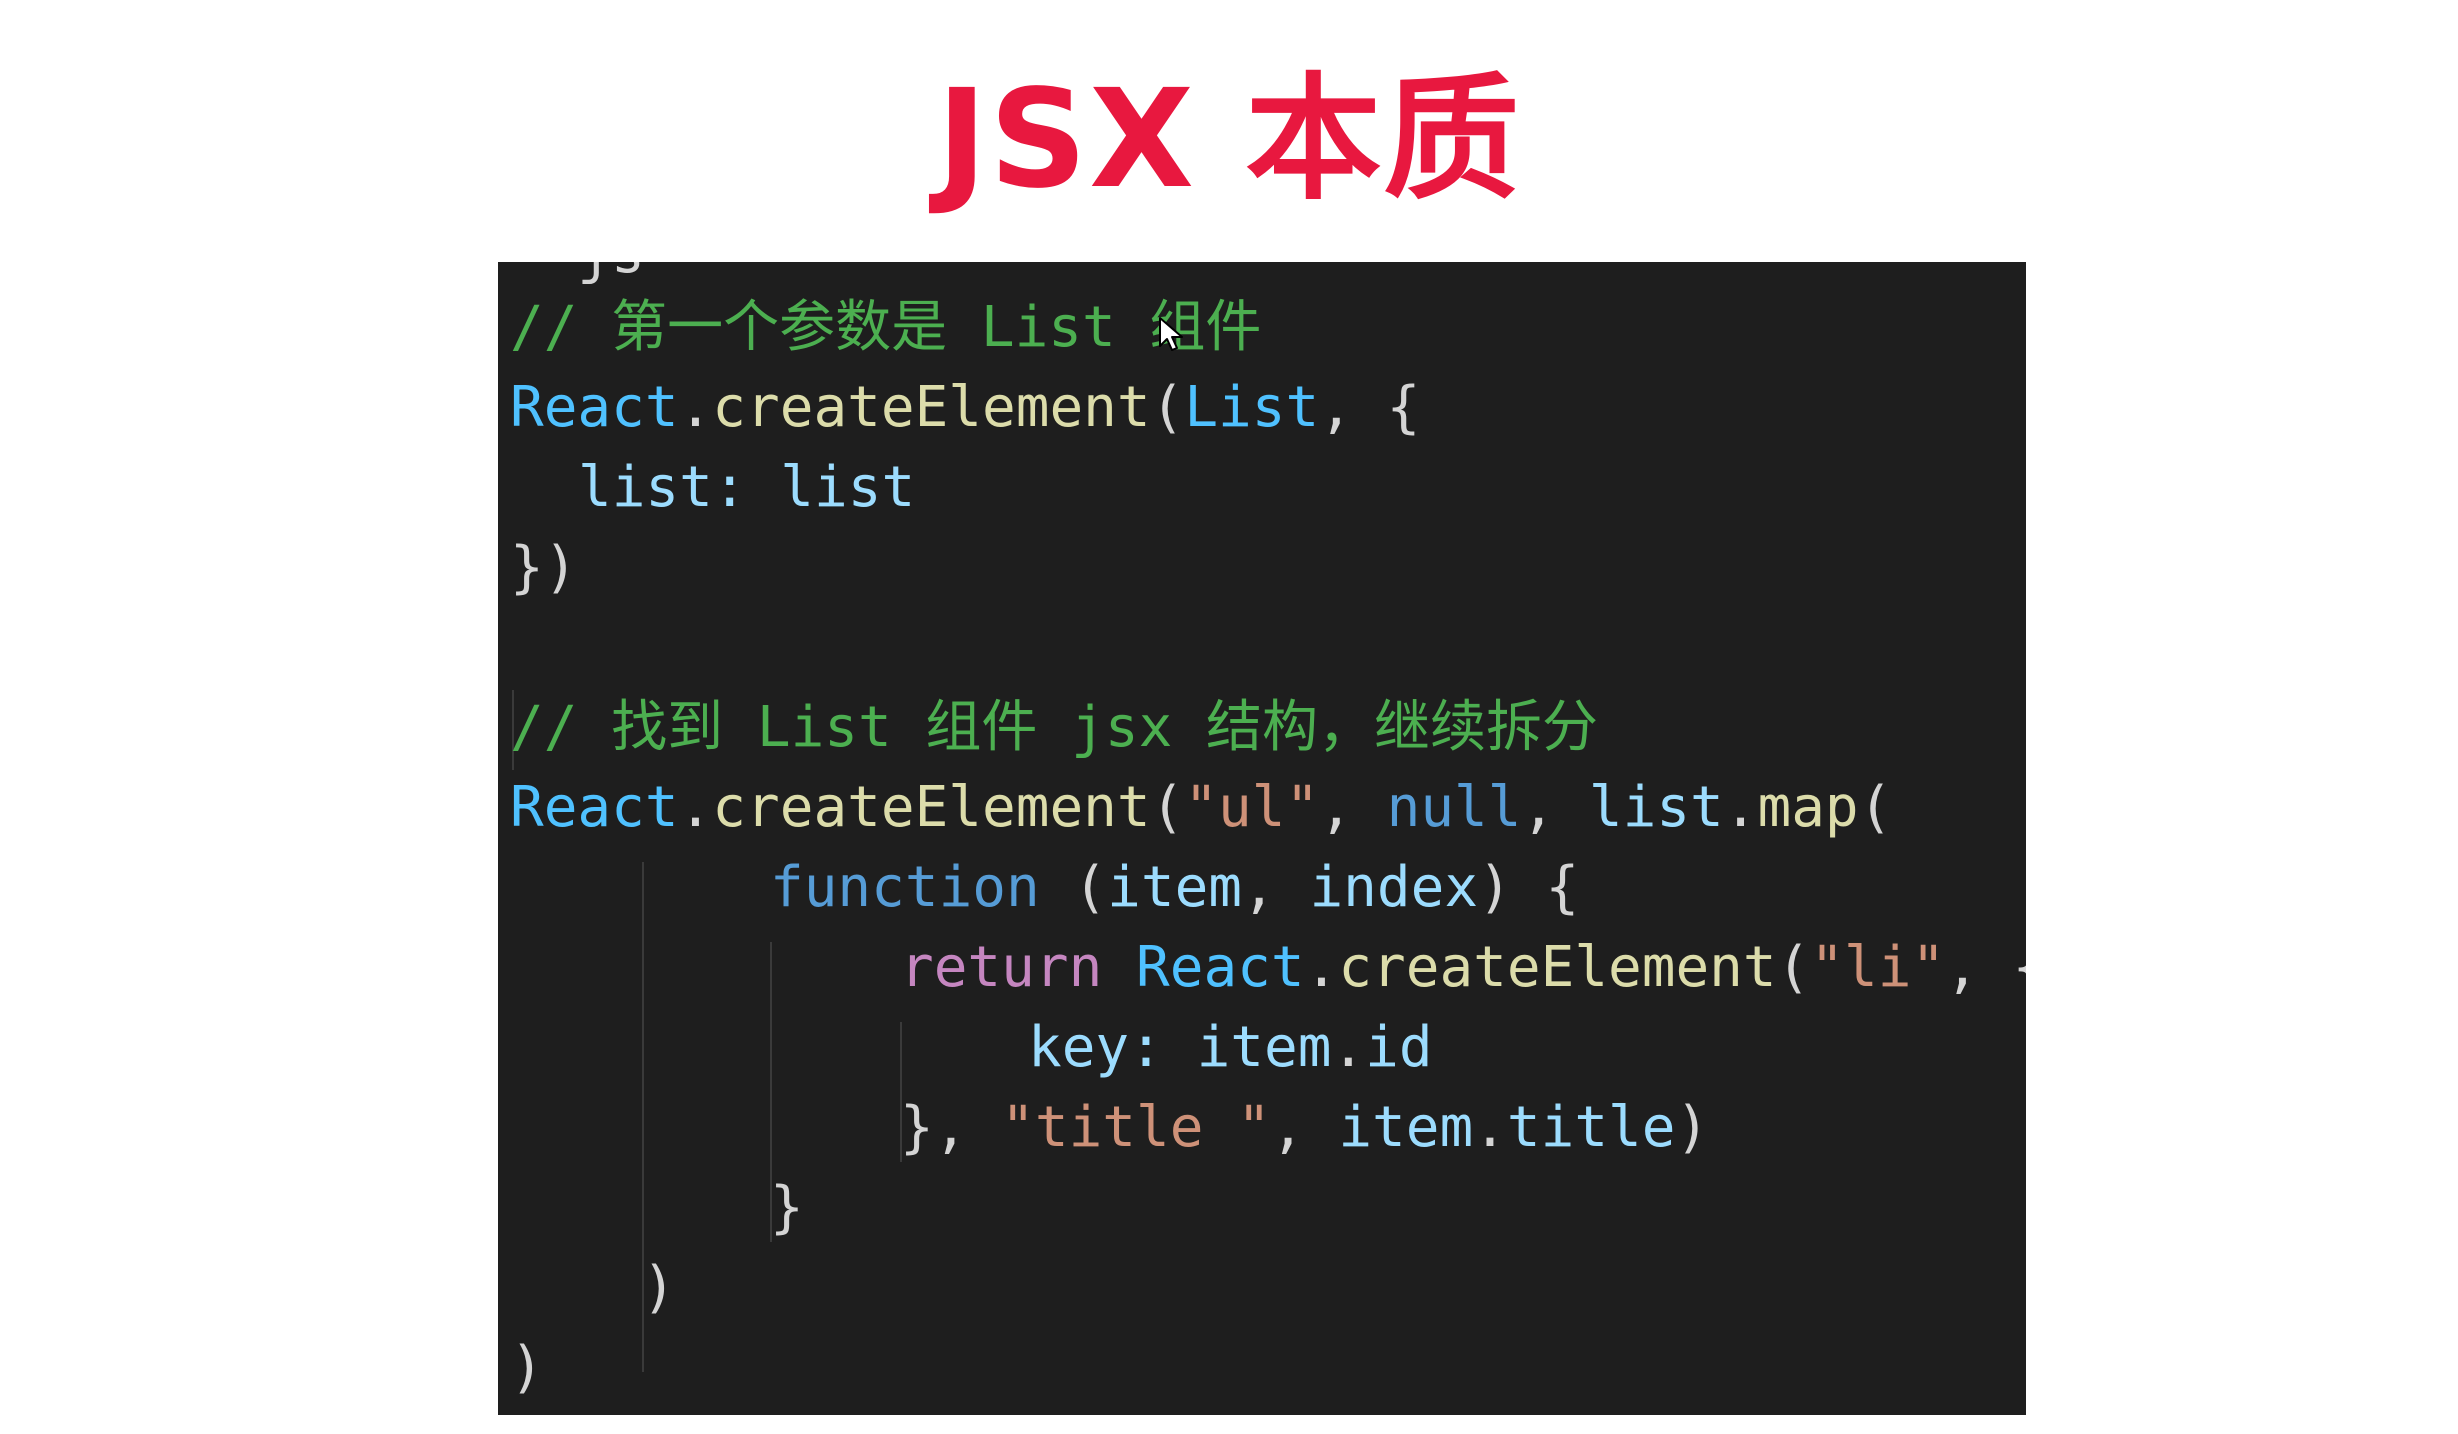 Image resolution: width=2458 pixels, height=1434 pixels. I want to click on code-token: "ul", so click(1252, 807).